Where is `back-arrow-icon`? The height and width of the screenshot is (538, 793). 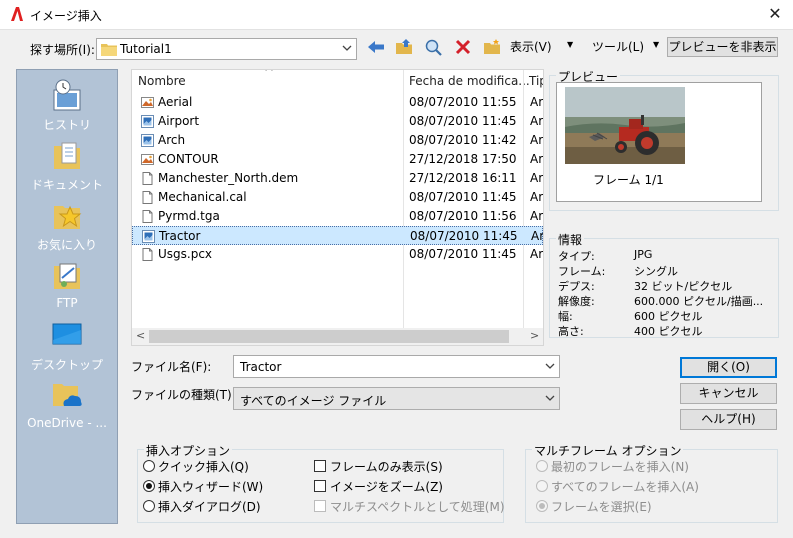
back-arrow-icon is located at coordinates (376, 47).